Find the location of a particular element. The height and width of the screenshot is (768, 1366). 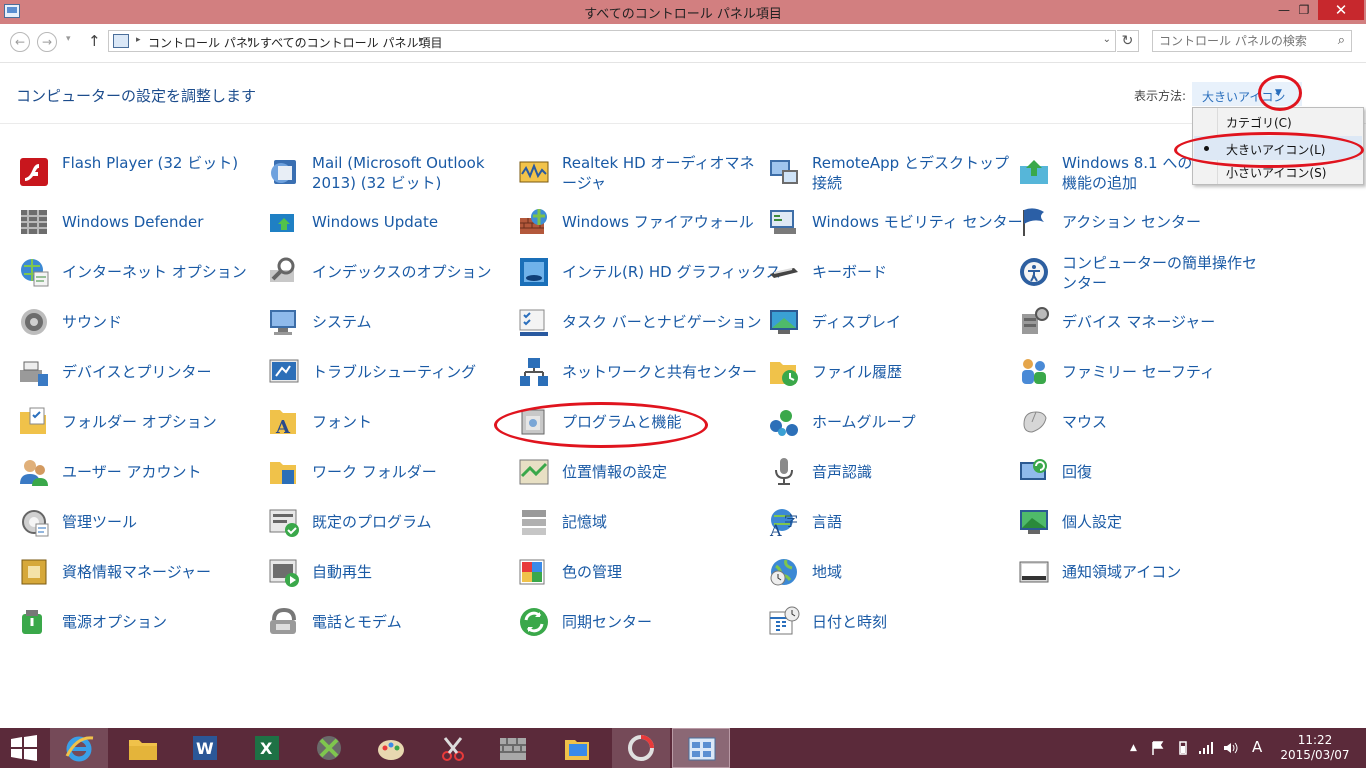

back-button: ← is located at coordinates (20, 42).